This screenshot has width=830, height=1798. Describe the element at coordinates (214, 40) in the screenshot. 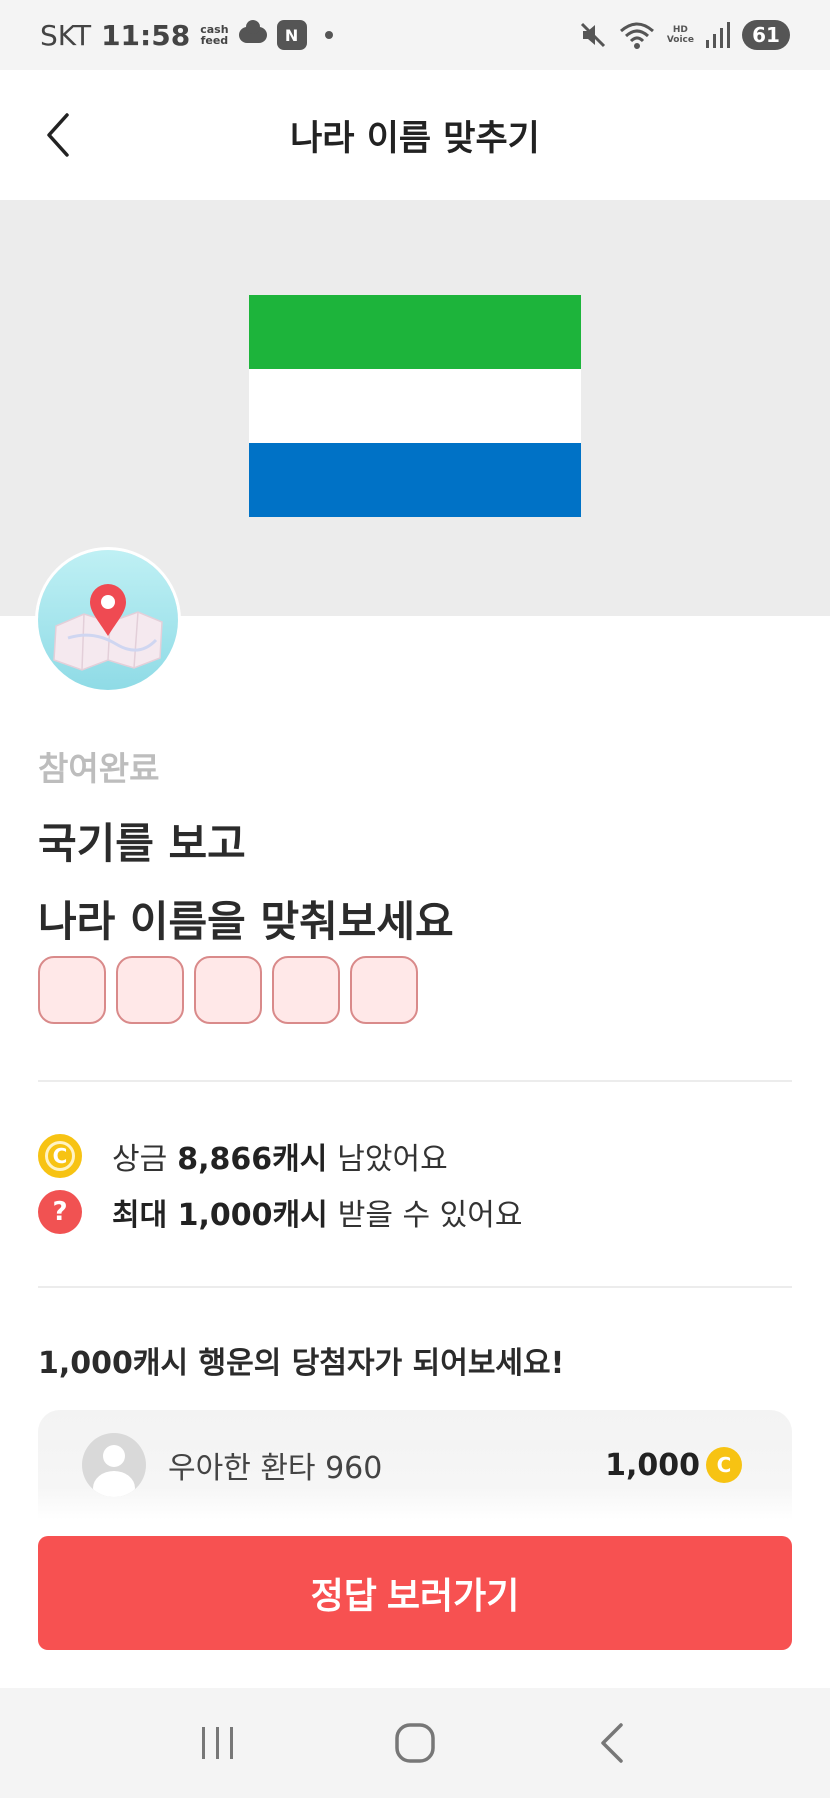

I see `cashfeed-label-2: feed` at that location.